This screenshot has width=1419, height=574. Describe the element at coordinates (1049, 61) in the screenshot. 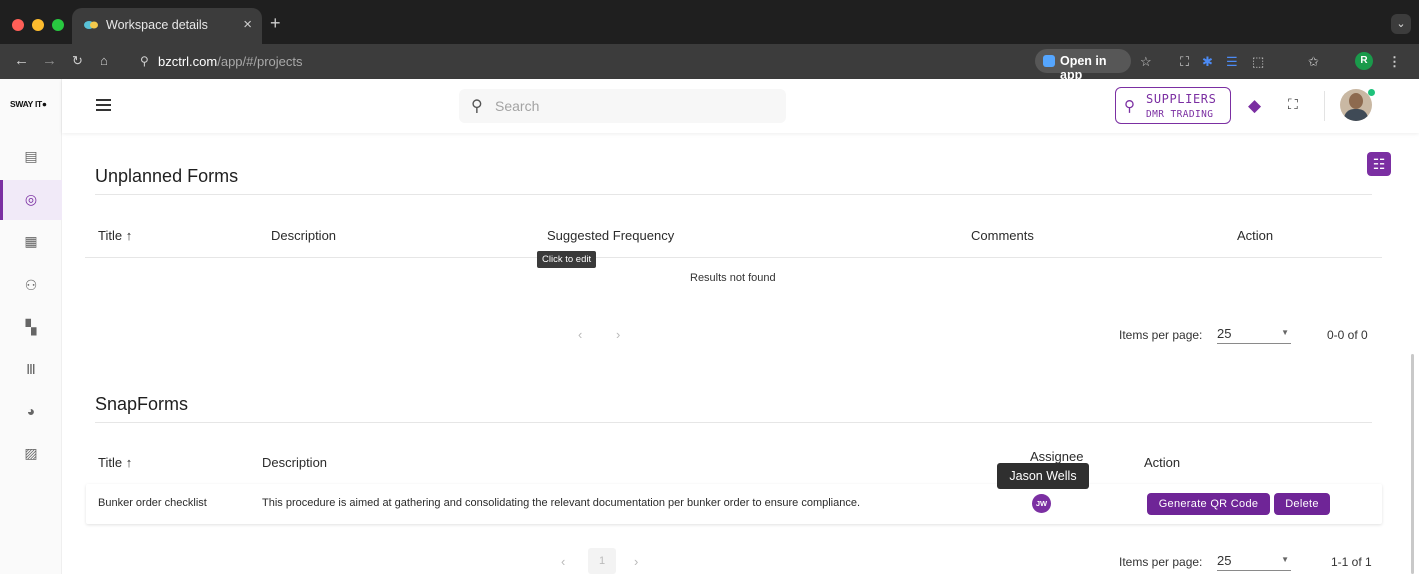

I see `app-icon` at that location.